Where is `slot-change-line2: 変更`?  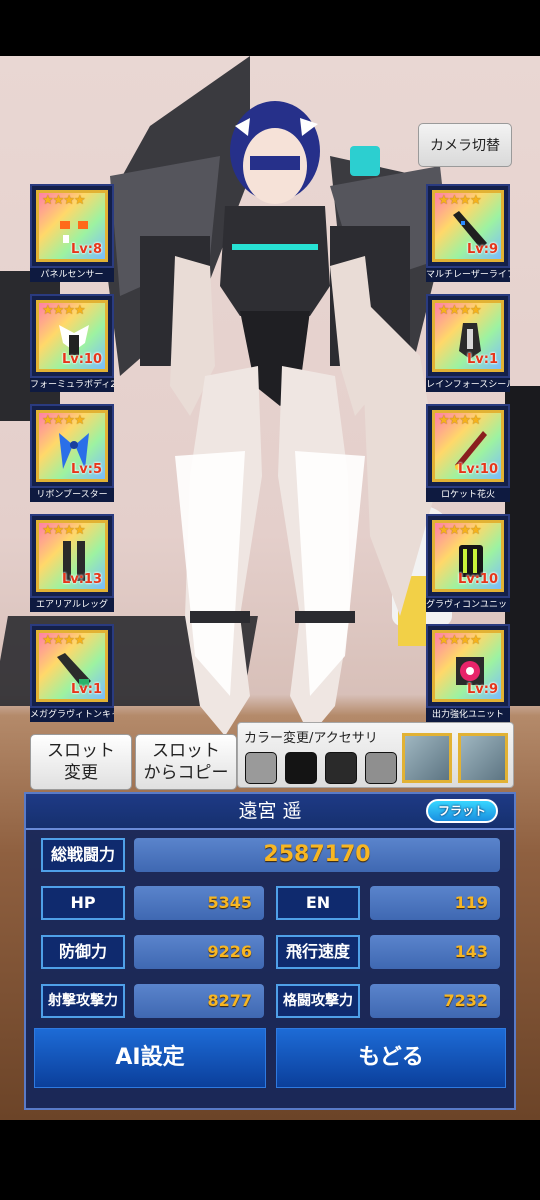
slot-change-line2: 変更 is located at coordinates (81, 773).